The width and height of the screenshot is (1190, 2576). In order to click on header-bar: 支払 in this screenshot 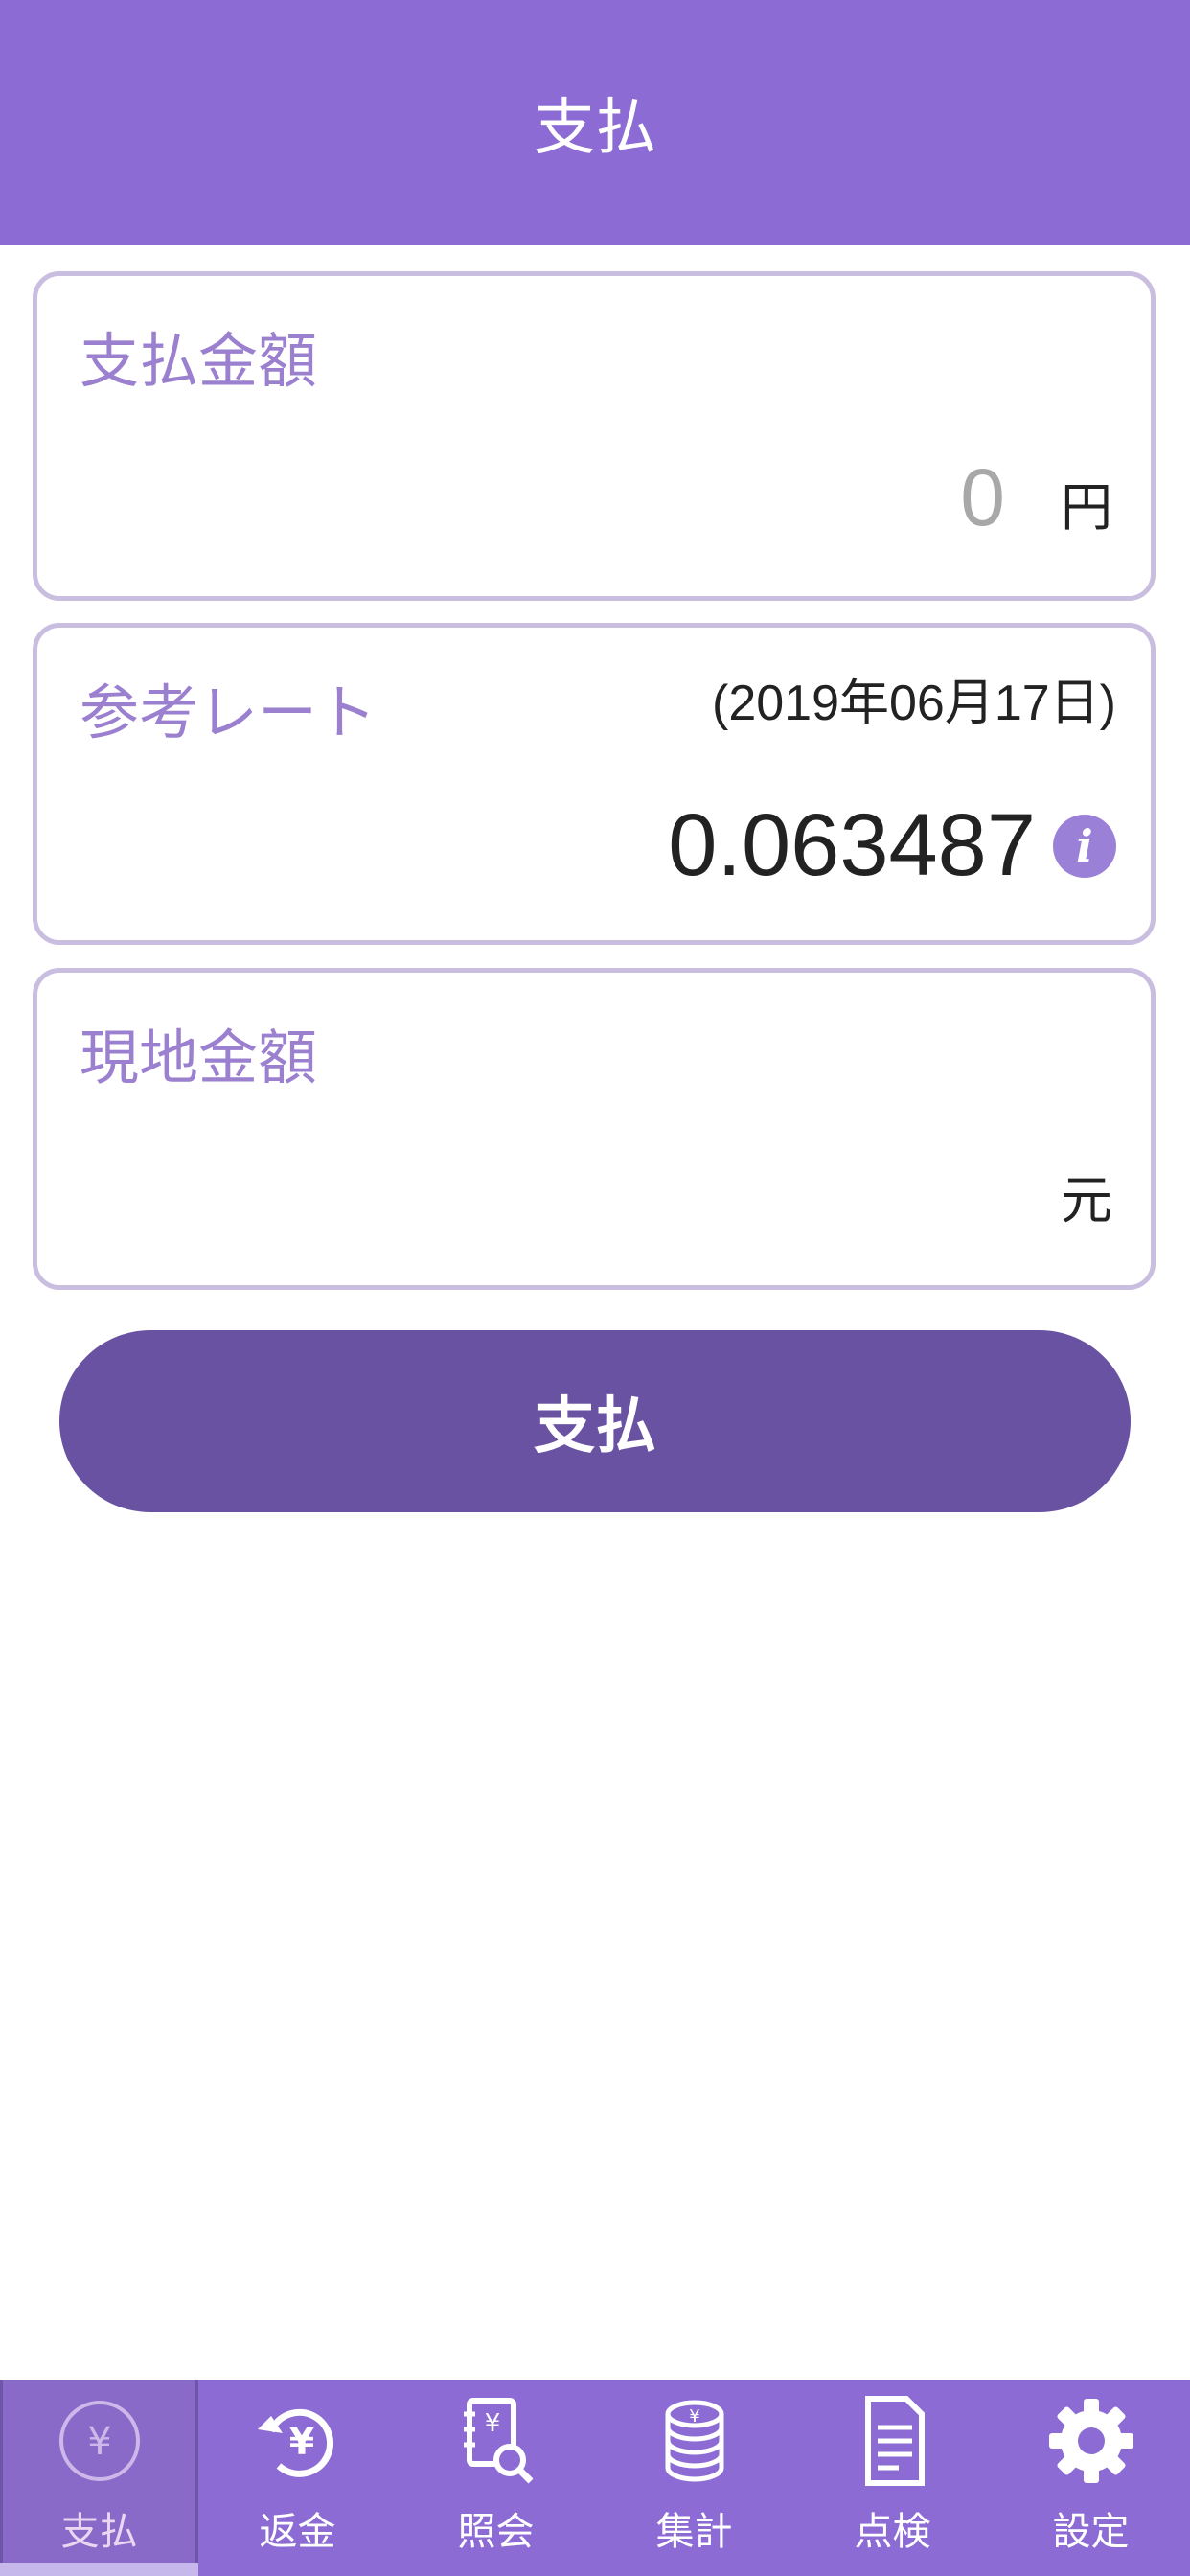, I will do `click(595, 122)`.